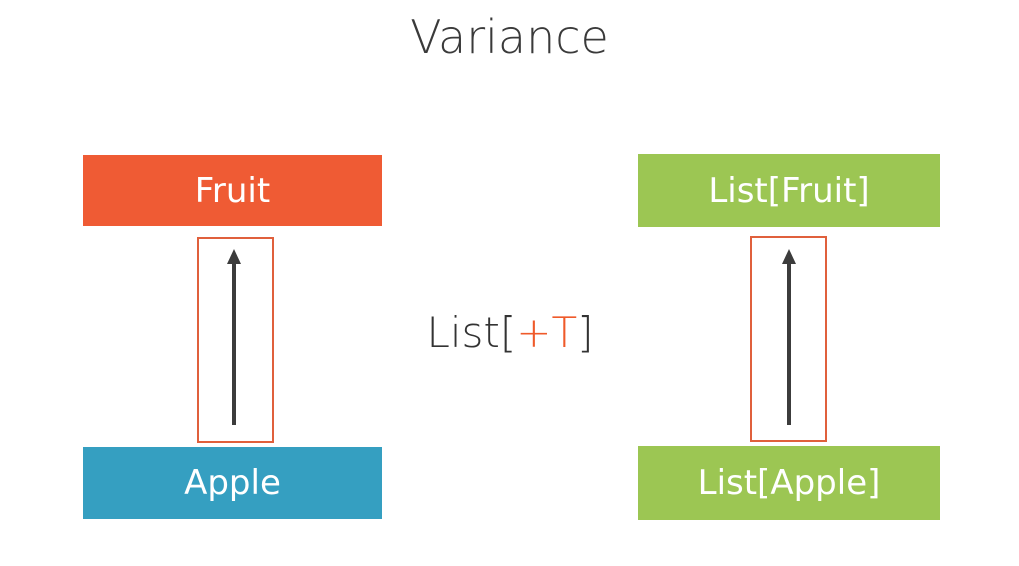 The height and width of the screenshot is (566, 1019). I want to click on list-apple-box: List[Apple], so click(789, 483).